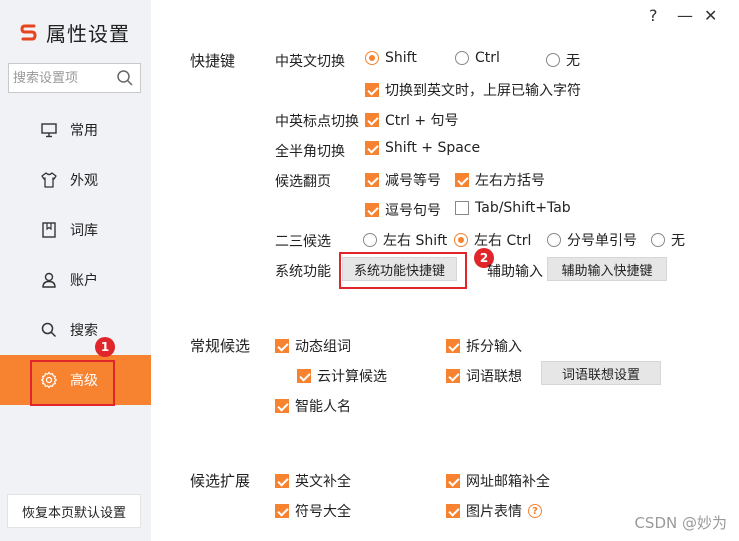 This screenshot has height=541, width=739. I want to click on word-association-settings-button: 词语联想设置, so click(601, 373).